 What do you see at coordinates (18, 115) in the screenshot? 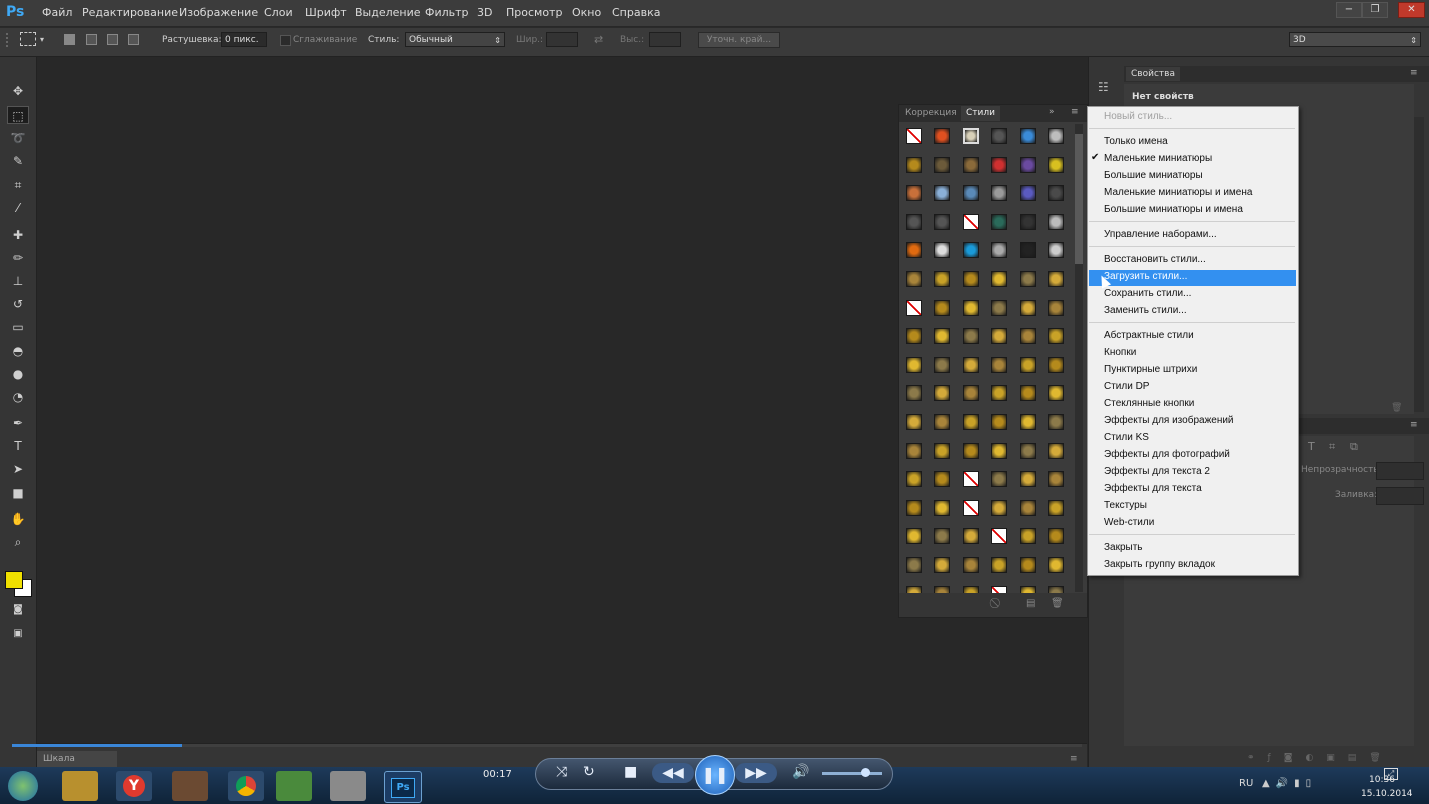
I see `marquee-tool-icon: ⬚` at bounding box center [18, 115].